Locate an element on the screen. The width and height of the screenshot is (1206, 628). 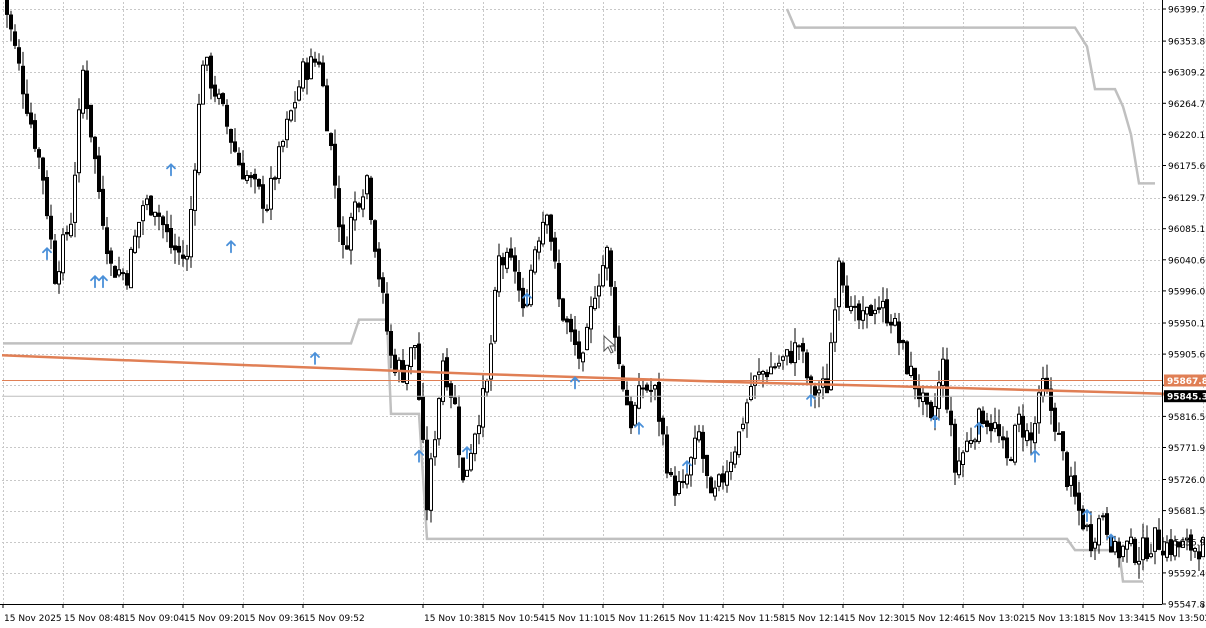
y-tick-label: 96264.70 is located at coordinates (1187, 105).